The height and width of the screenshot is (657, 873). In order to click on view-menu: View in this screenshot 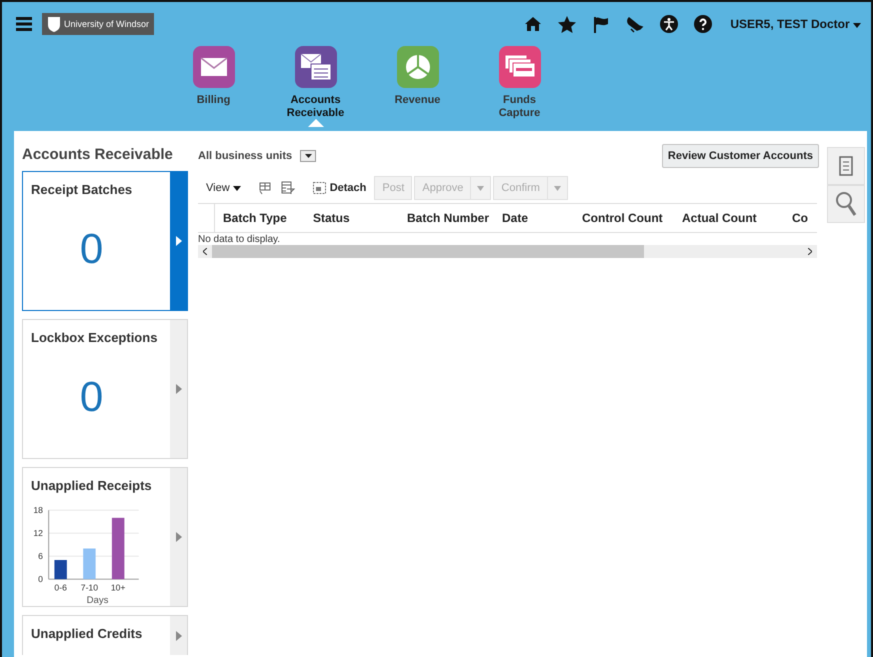, I will do `click(222, 188)`.